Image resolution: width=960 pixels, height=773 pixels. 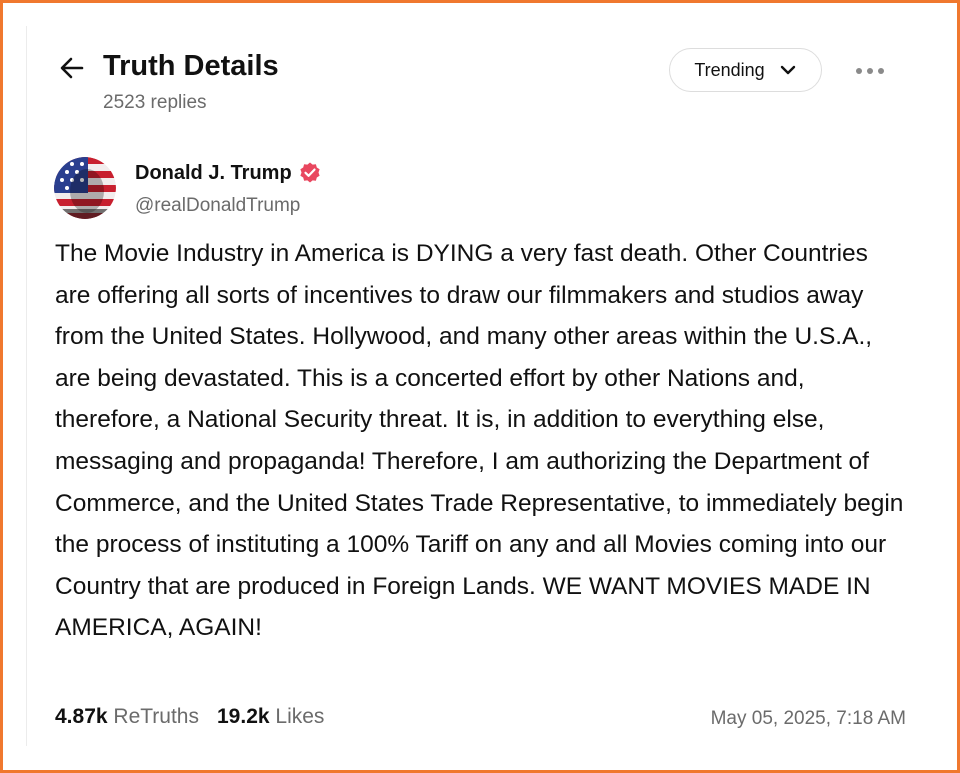 I want to click on retruths-label: ReTruths, so click(x=156, y=716).